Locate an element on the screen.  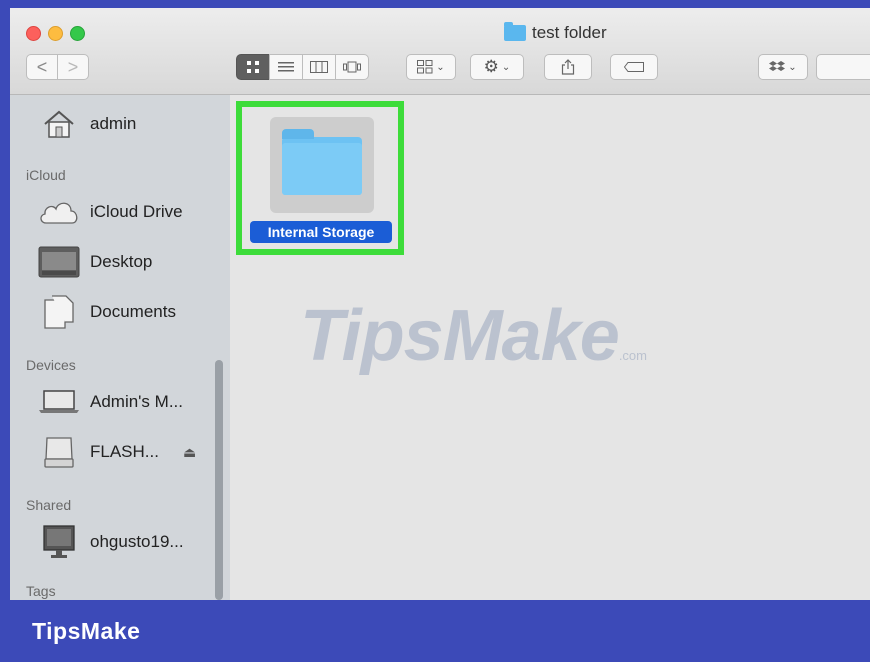
sidebar-item-desktop: Desktop is located at coordinates (128, 262).